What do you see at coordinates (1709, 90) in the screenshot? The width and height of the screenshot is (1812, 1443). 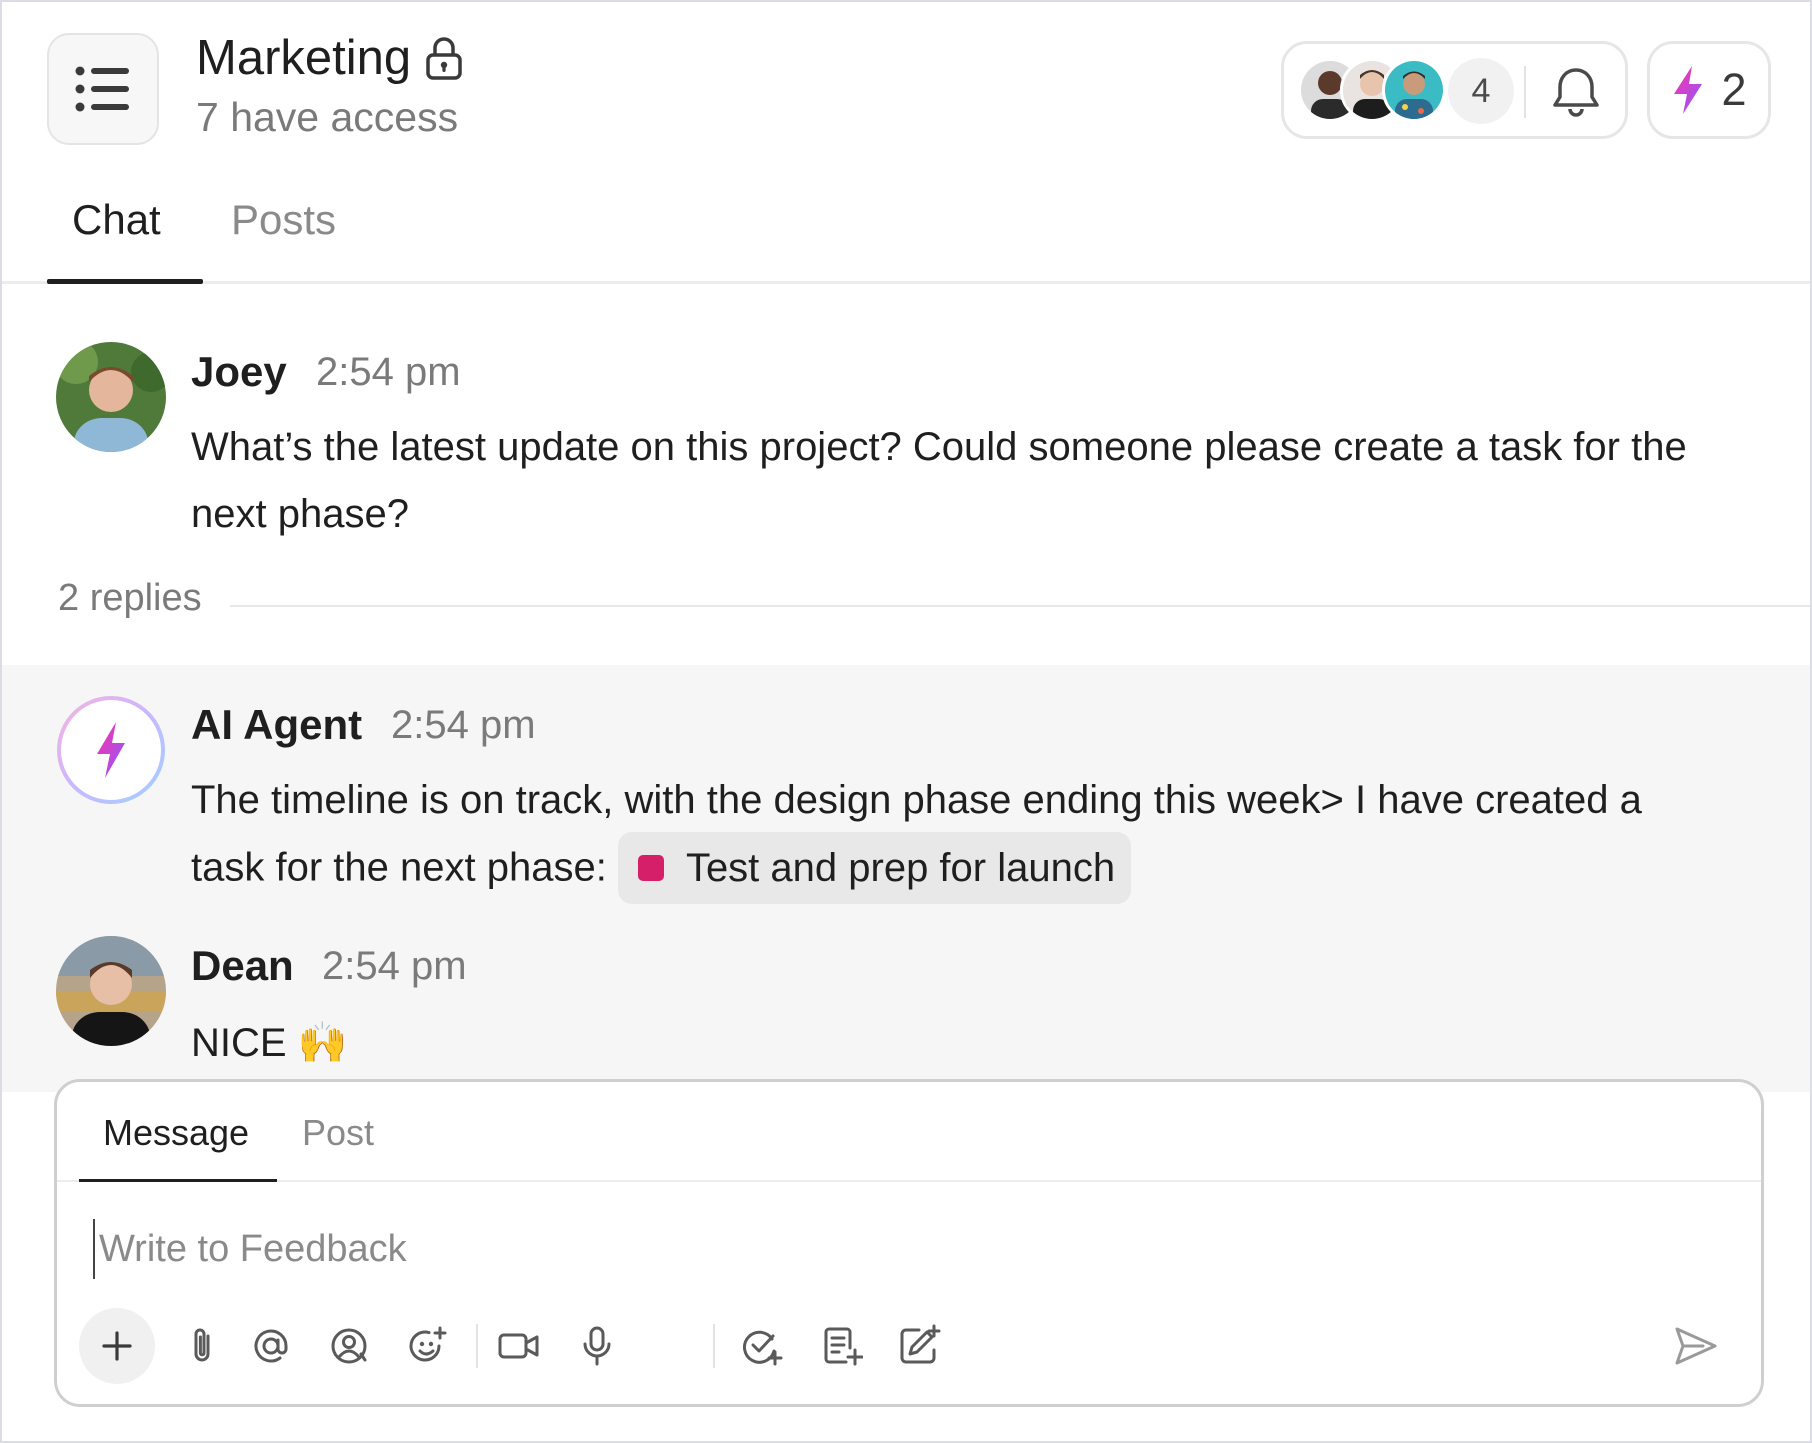 I see `ai-agents-button: 2` at bounding box center [1709, 90].